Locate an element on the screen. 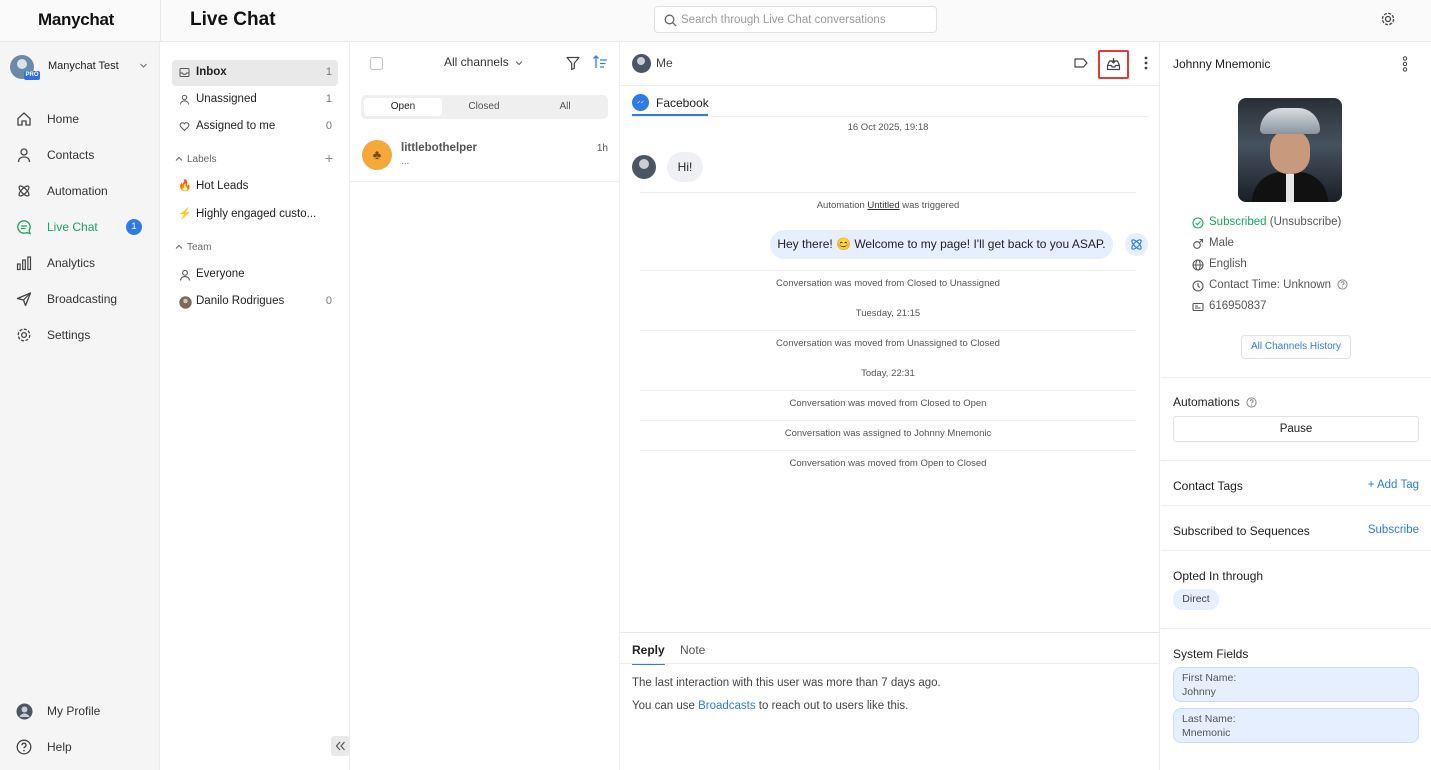  channel-filter-dropdown: All channels is located at coordinates (483, 62).